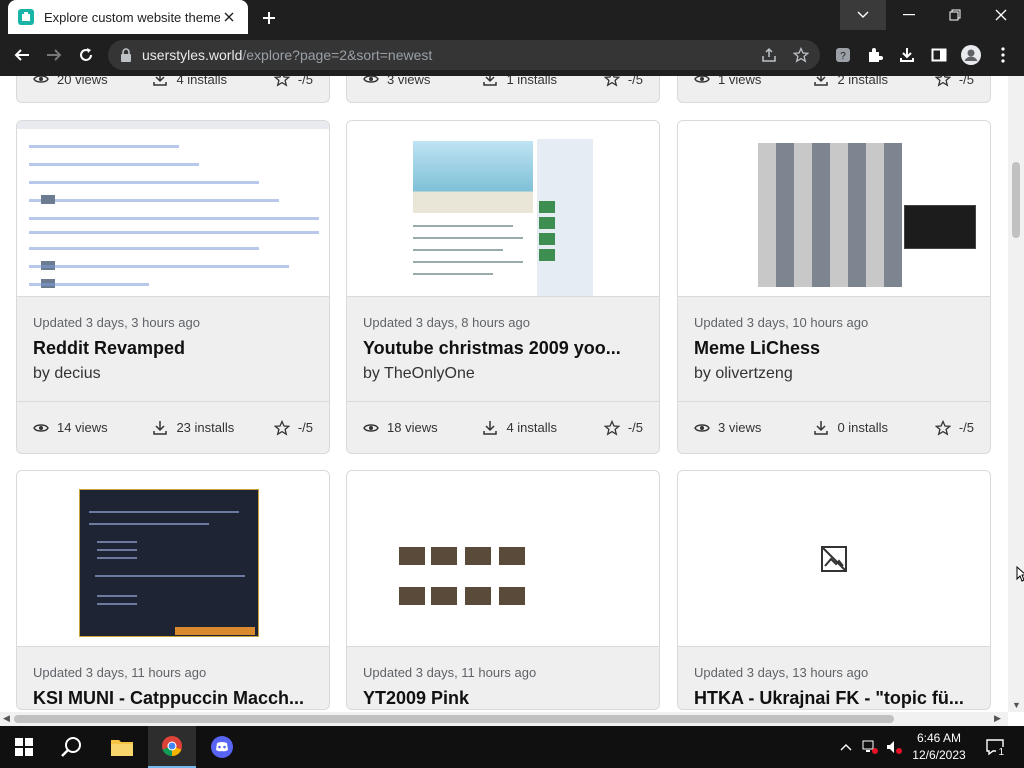 This screenshot has width=1024, height=768. Describe the element at coordinates (769, 55) in the screenshot. I see `share-icon` at that location.